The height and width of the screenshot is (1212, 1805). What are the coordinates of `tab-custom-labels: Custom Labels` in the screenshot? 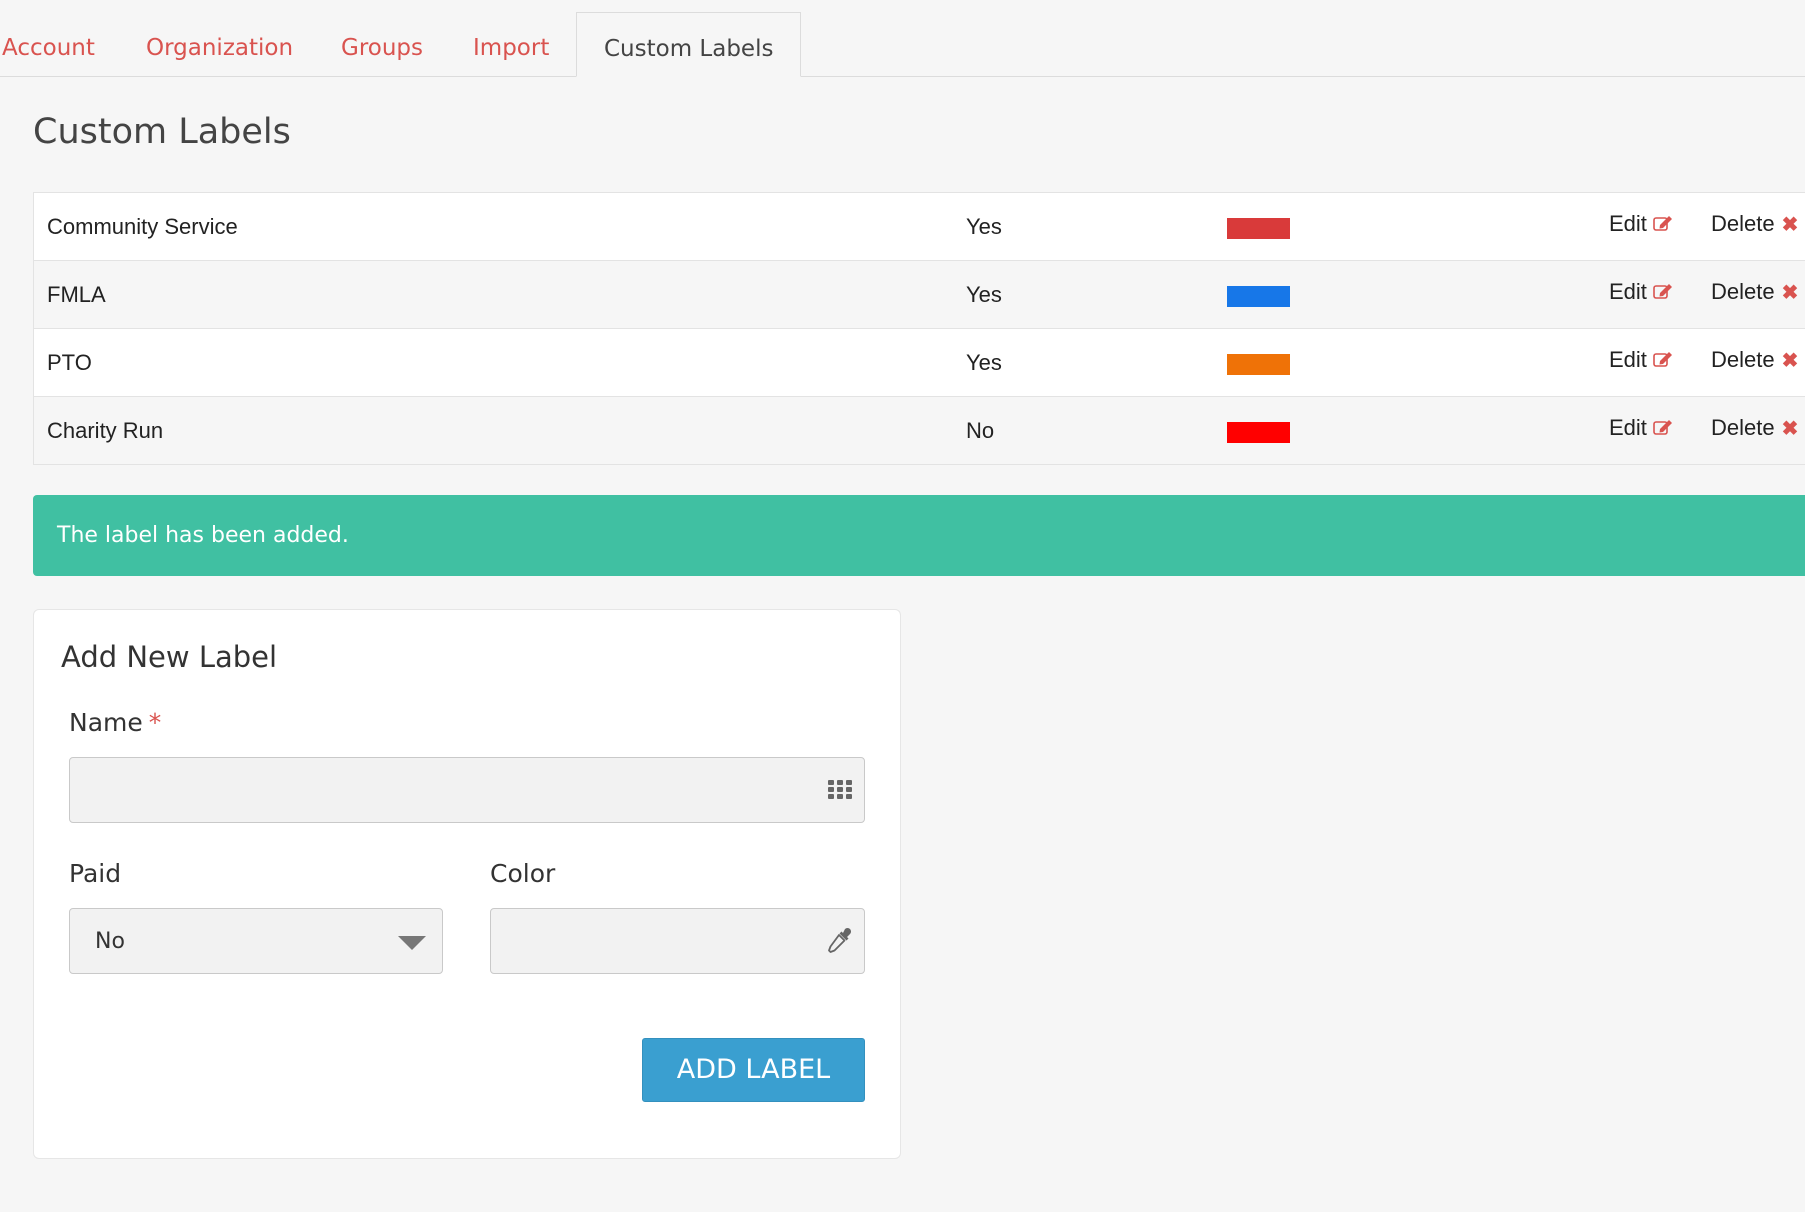 It's located at (689, 44).